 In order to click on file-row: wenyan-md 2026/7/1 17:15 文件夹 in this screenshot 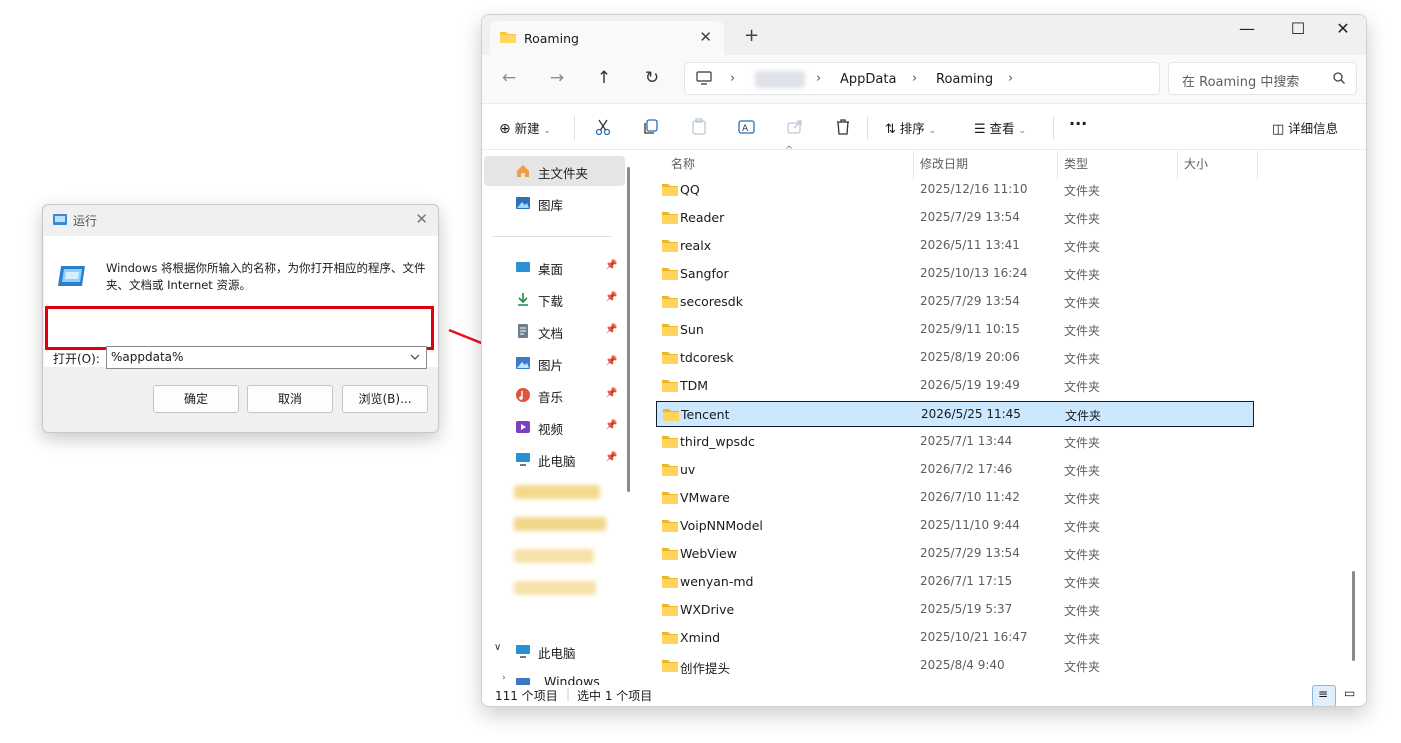, I will do `click(955, 582)`.